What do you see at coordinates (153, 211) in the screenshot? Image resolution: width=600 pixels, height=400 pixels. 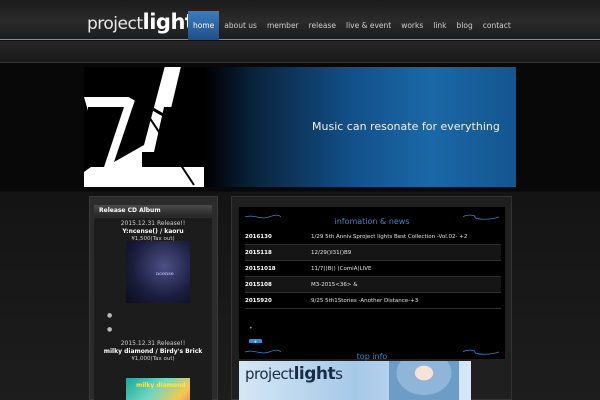 I see `sidebar-heading: Release CD Album` at bounding box center [153, 211].